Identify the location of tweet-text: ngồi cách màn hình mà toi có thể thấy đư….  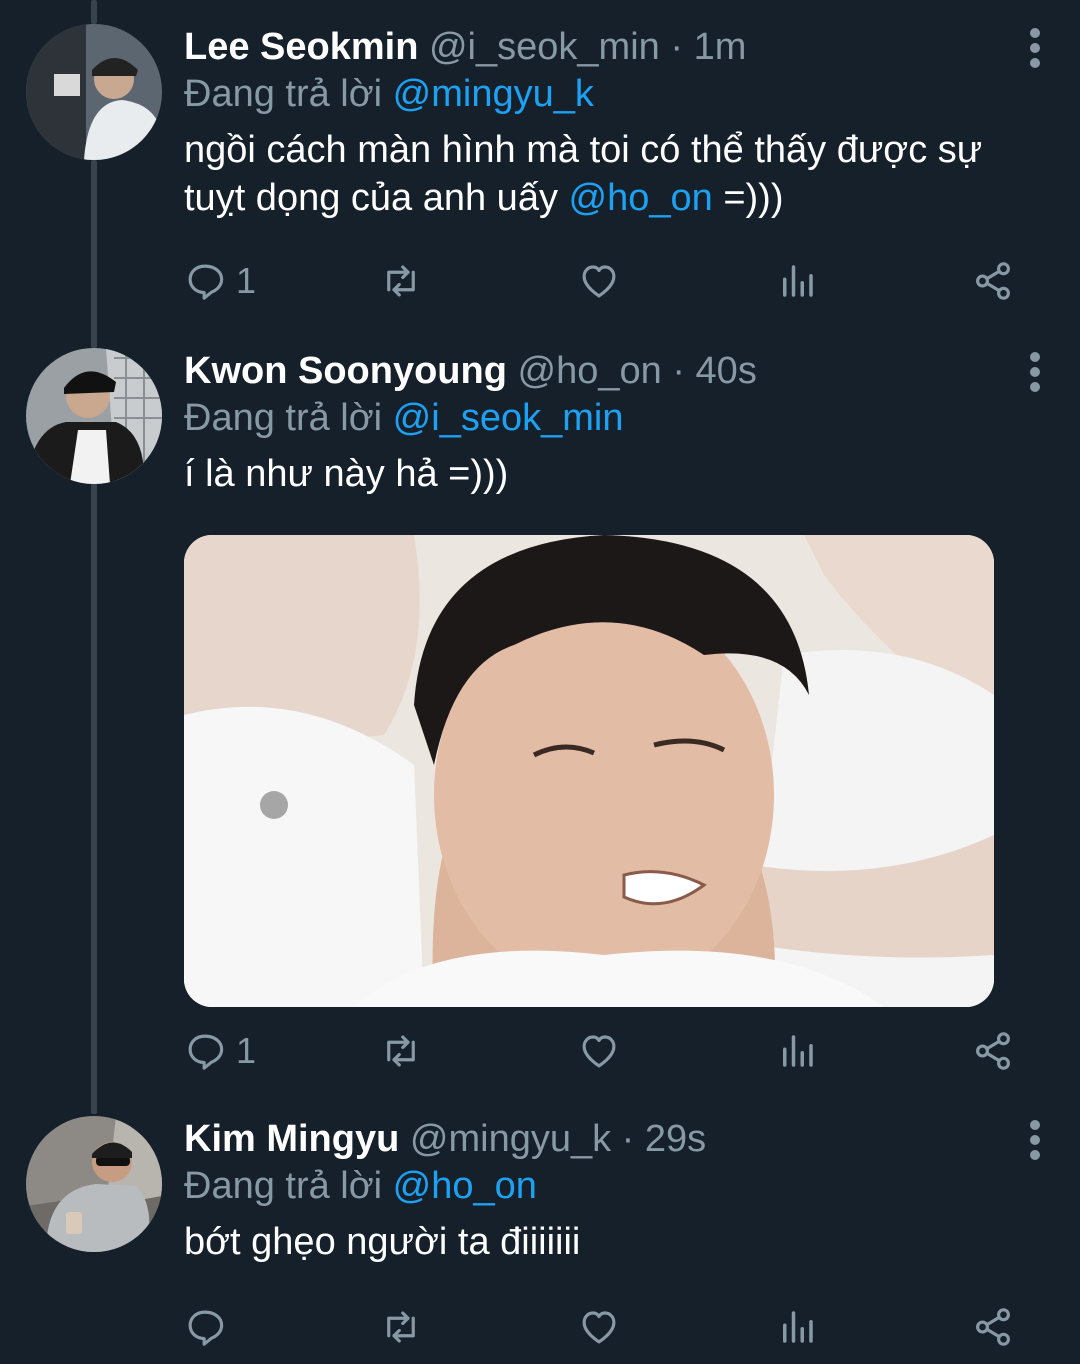
(617, 174).